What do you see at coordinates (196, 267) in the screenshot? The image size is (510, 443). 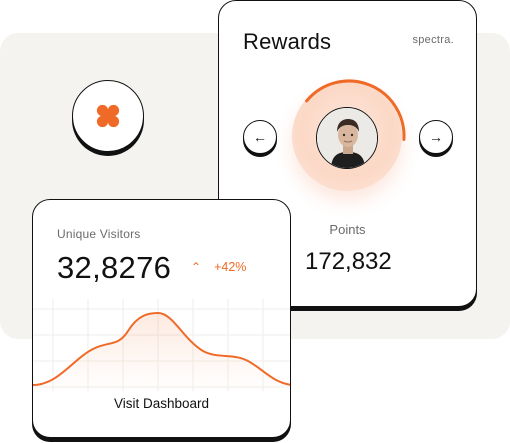 I see `chevron-up-icon: ⌃` at bounding box center [196, 267].